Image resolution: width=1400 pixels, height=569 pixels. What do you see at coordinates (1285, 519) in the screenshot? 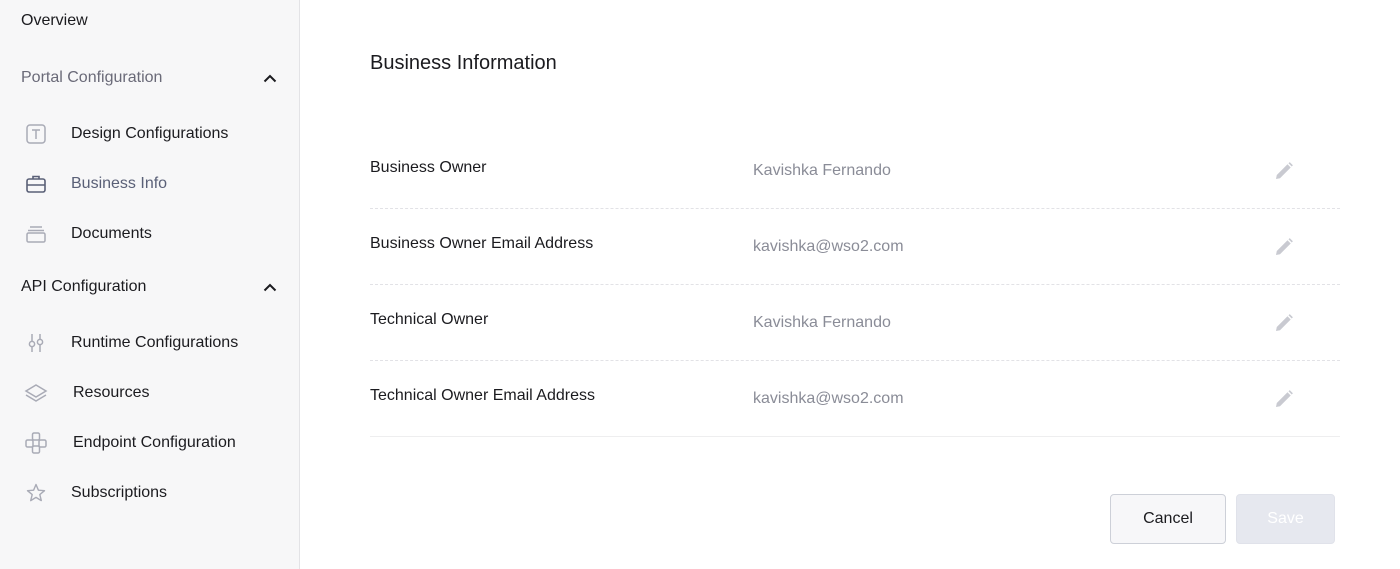
I see `save-button: Save` at bounding box center [1285, 519].